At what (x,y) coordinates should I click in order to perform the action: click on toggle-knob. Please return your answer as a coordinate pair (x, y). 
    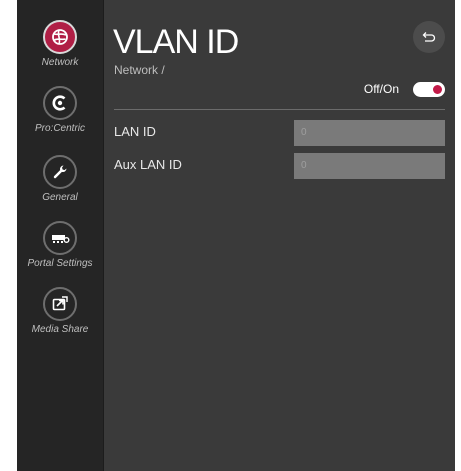
    Looking at the image, I should click on (437, 89).